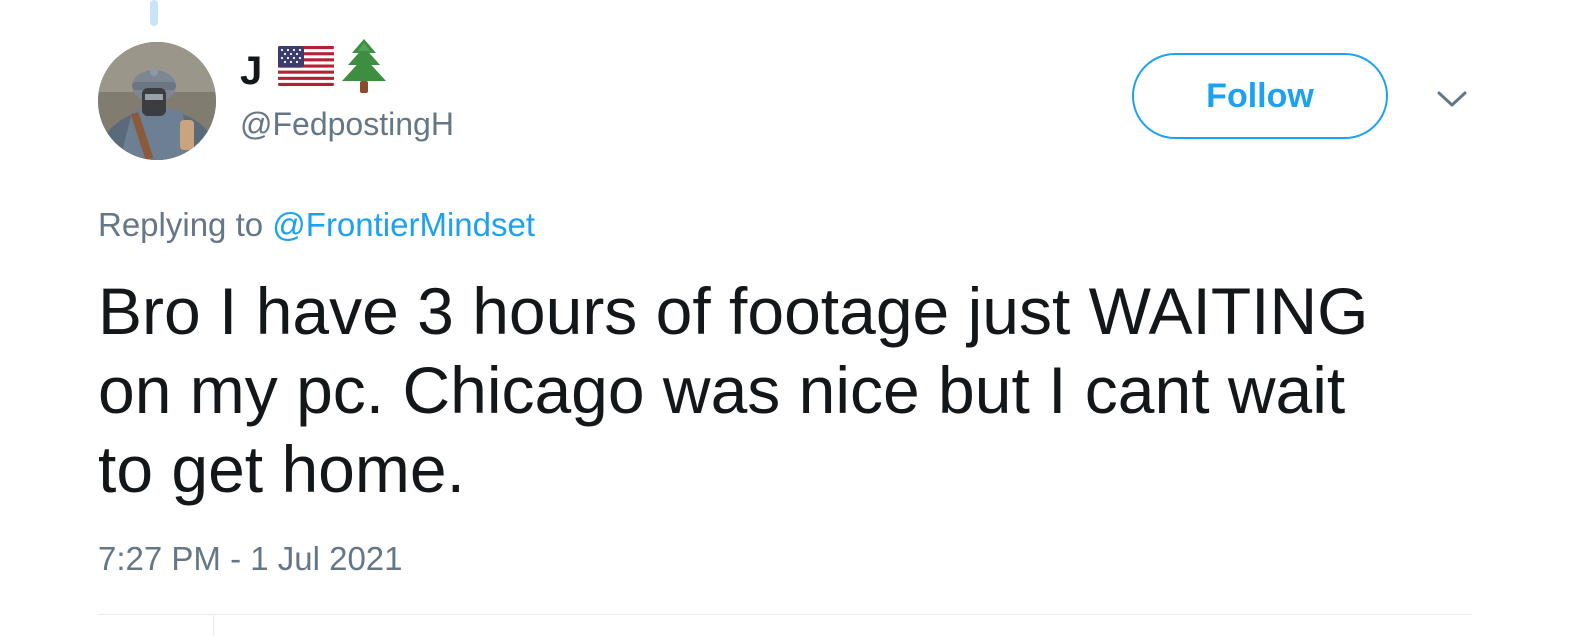 This screenshot has width=1596, height=636. I want to click on replying-to-line: Replying to @FrontierMindset, so click(316, 225).